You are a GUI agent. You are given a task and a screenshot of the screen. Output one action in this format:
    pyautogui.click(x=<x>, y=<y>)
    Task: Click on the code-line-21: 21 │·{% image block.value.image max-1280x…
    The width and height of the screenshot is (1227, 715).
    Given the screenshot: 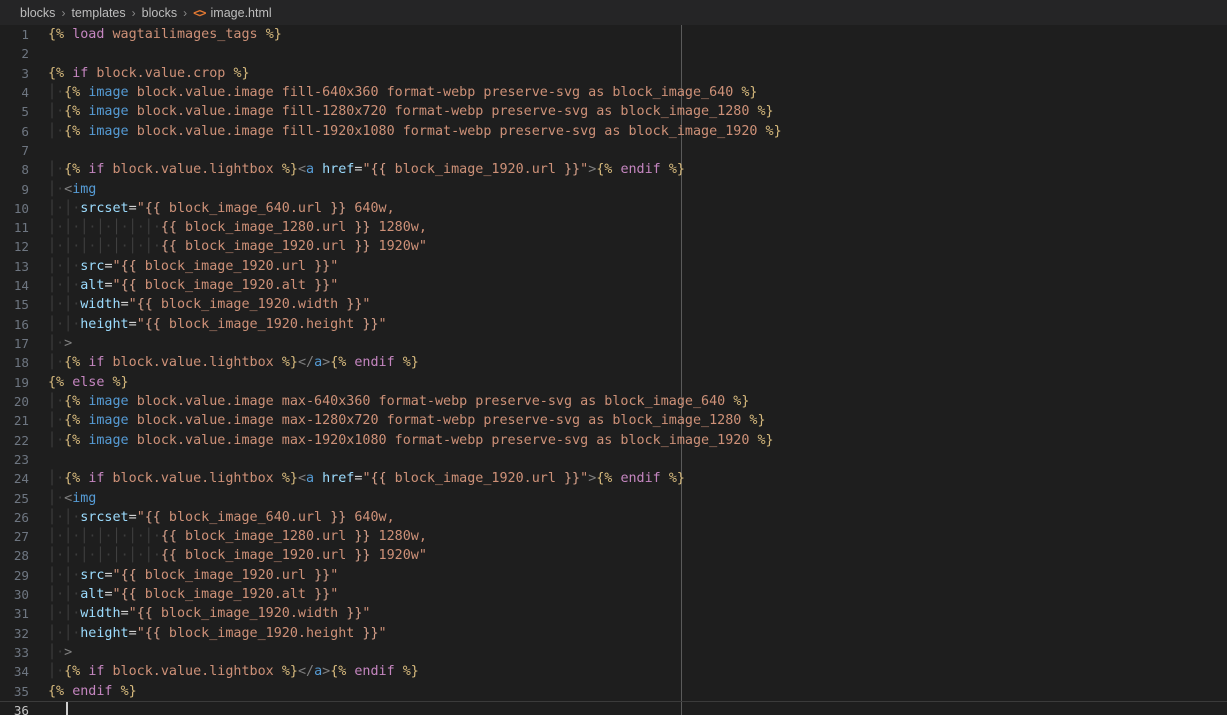 What is the action you would take?
    pyautogui.click(x=613, y=420)
    